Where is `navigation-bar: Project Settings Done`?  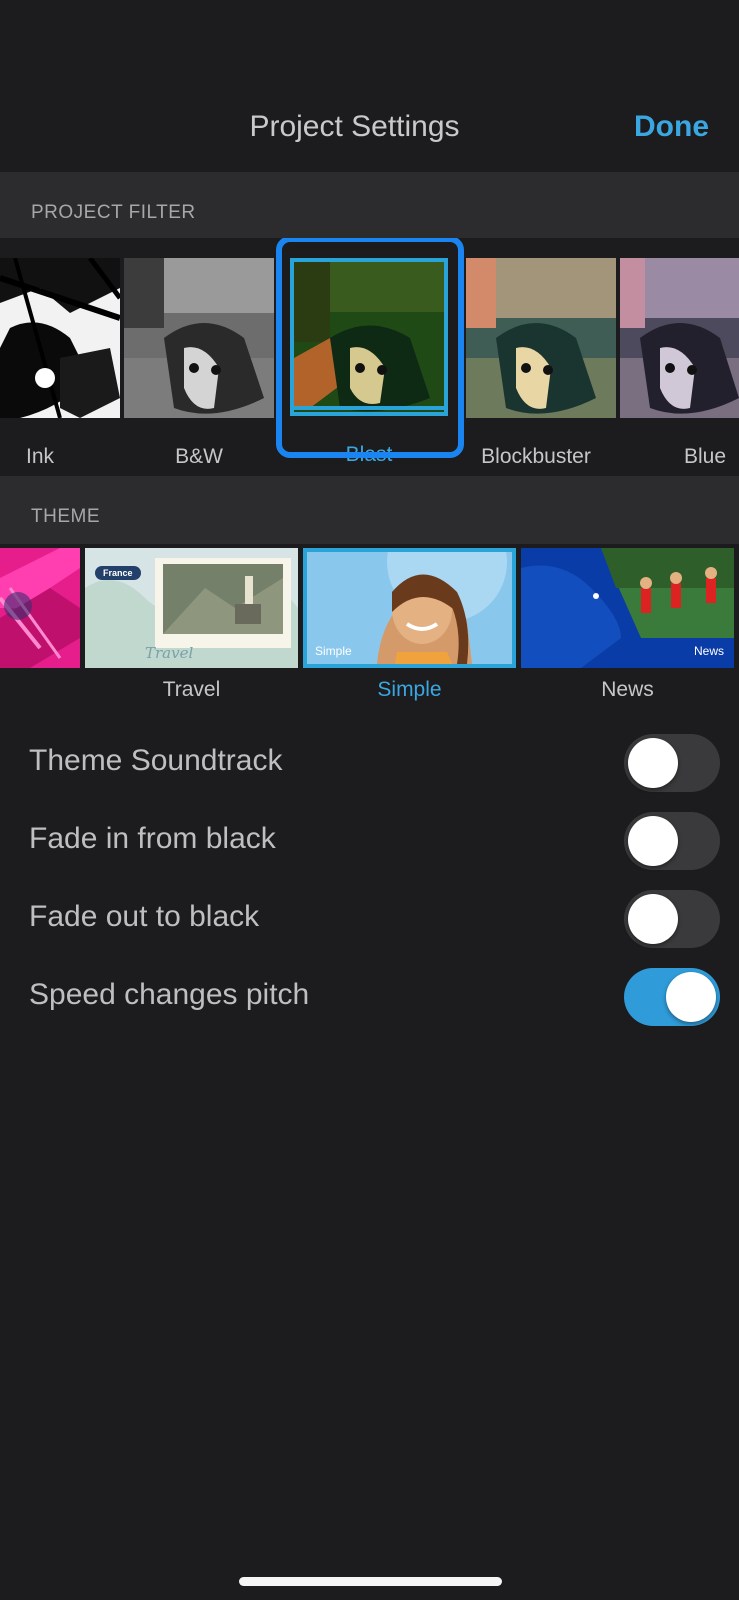
navigation-bar: Project Settings Done is located at coordinates (369, 86).